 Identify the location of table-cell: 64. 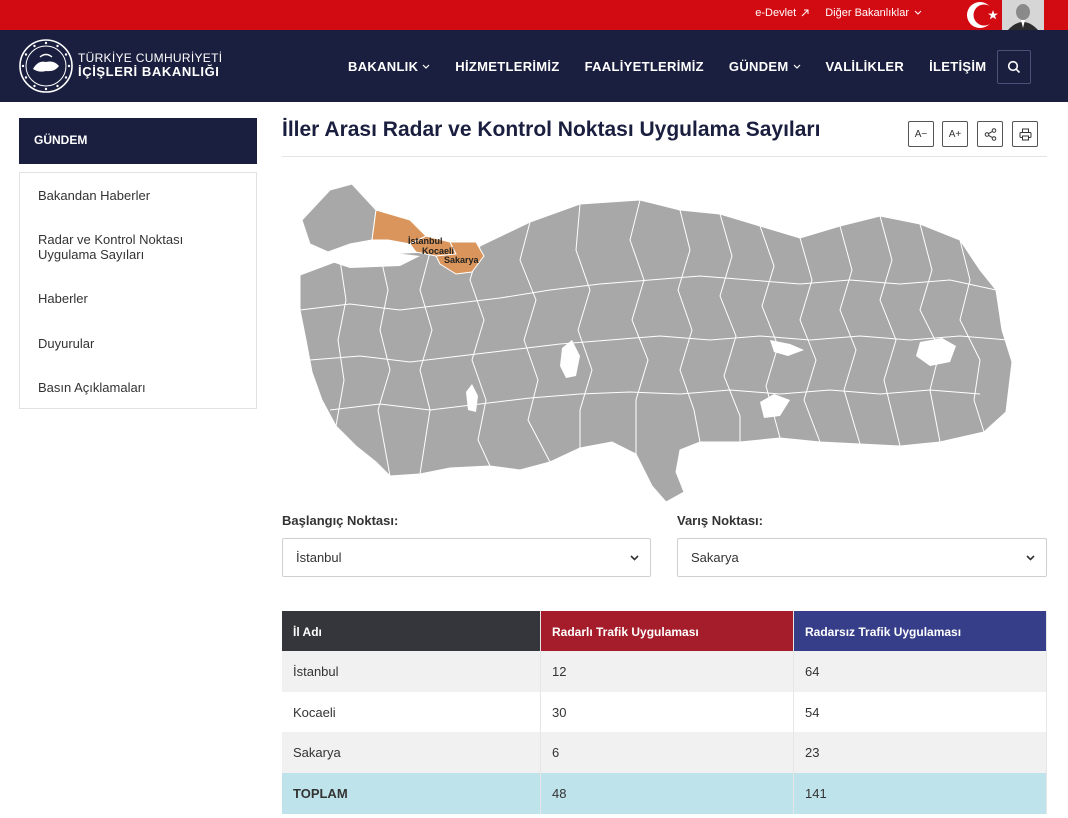
(920, 671).